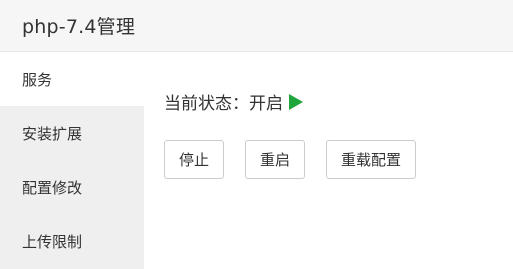 This screenshot has height=269, width=513. What do you see at coordinates (266, 104) in the screenshot?
I see `status-value: 开启` at bounding box center [266, 104].